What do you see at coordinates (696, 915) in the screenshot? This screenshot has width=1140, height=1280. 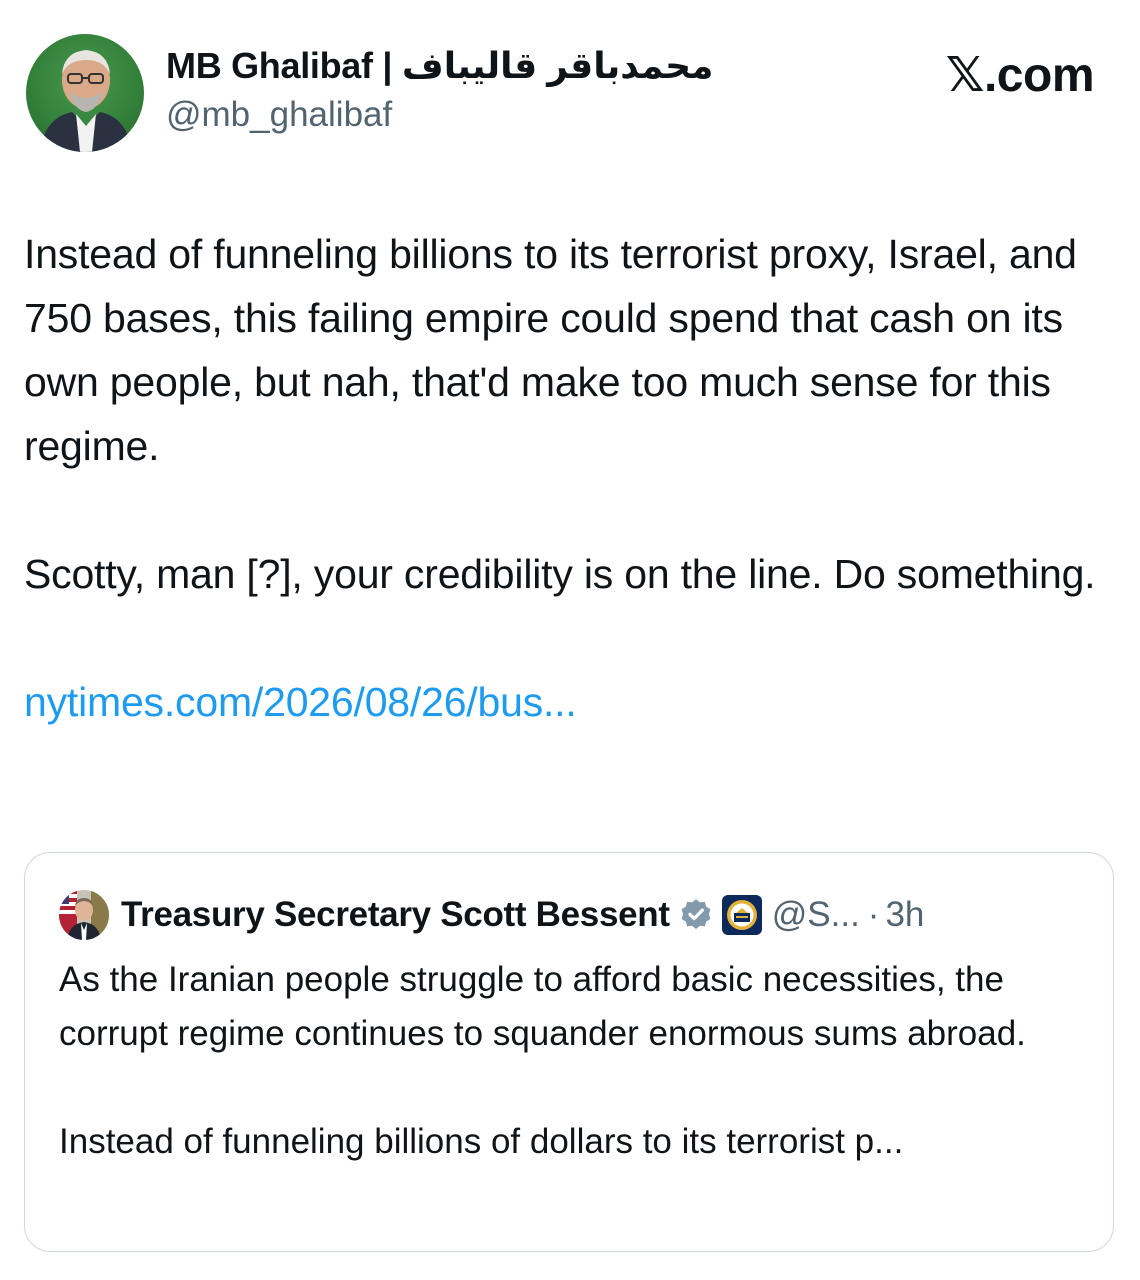 I see `verified-badge-icon` at bounding box center [696, 915].